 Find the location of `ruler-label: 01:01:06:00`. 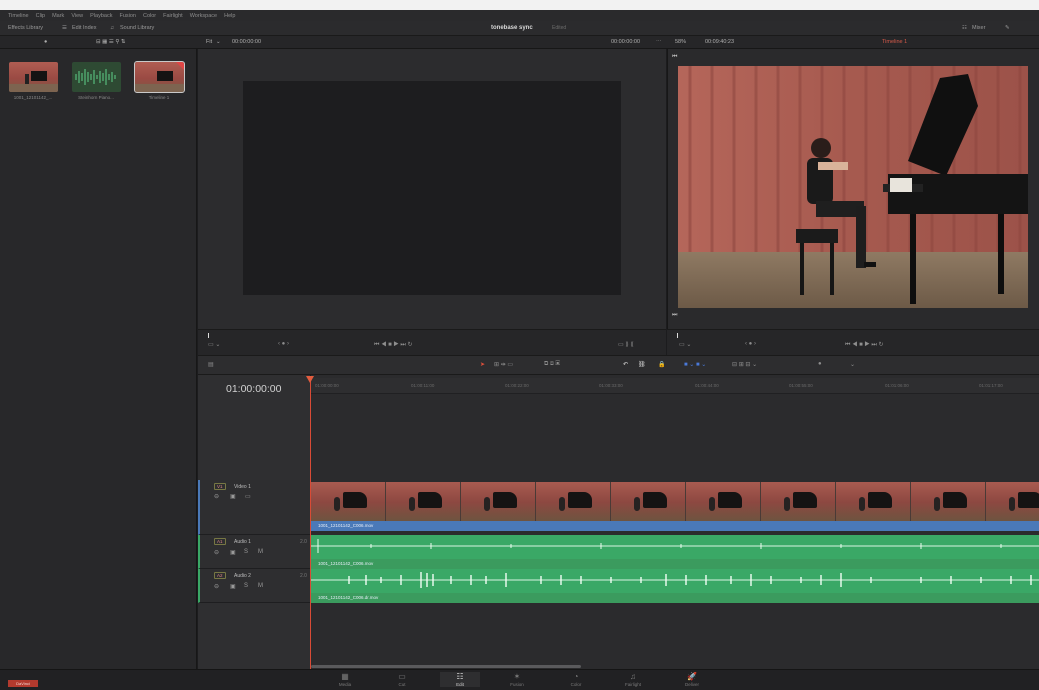

ruler-label: 01:01:06:00 is located at coordinates (897, 385).